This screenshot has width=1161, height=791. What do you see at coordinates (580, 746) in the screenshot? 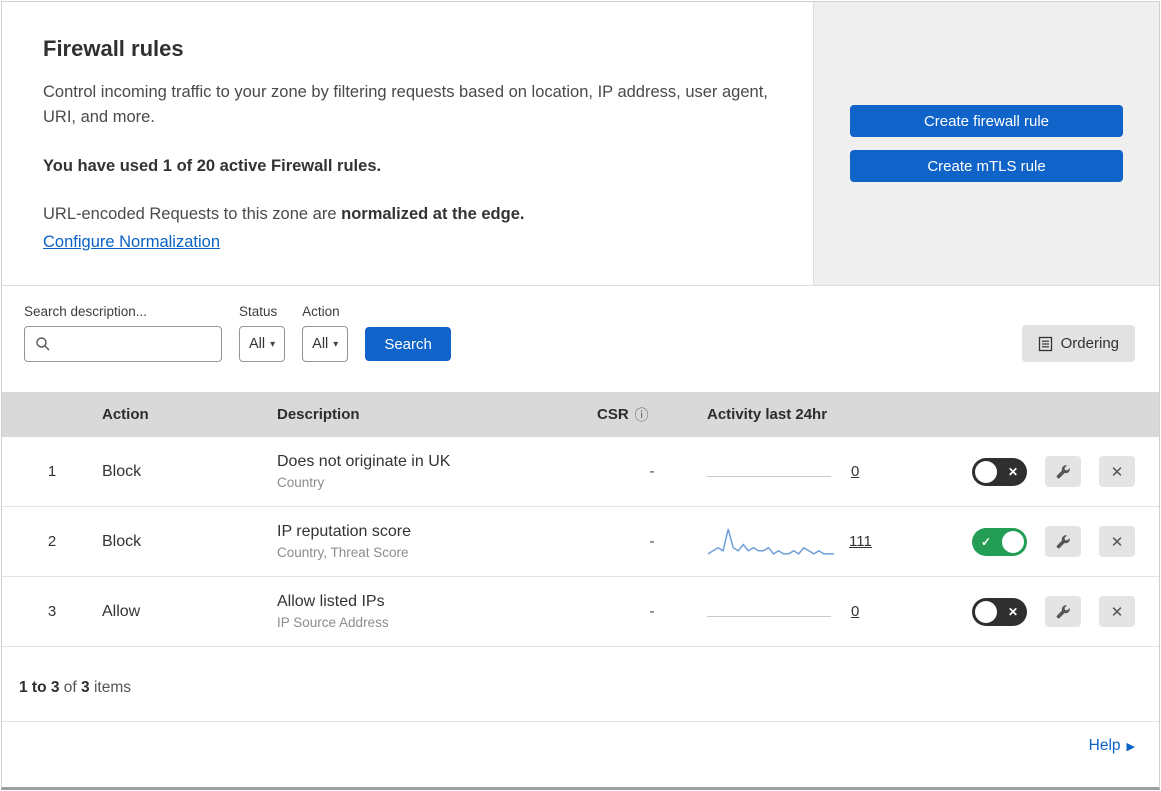
I see `help-bar: Help ▶` at bounding box center [580, 746].